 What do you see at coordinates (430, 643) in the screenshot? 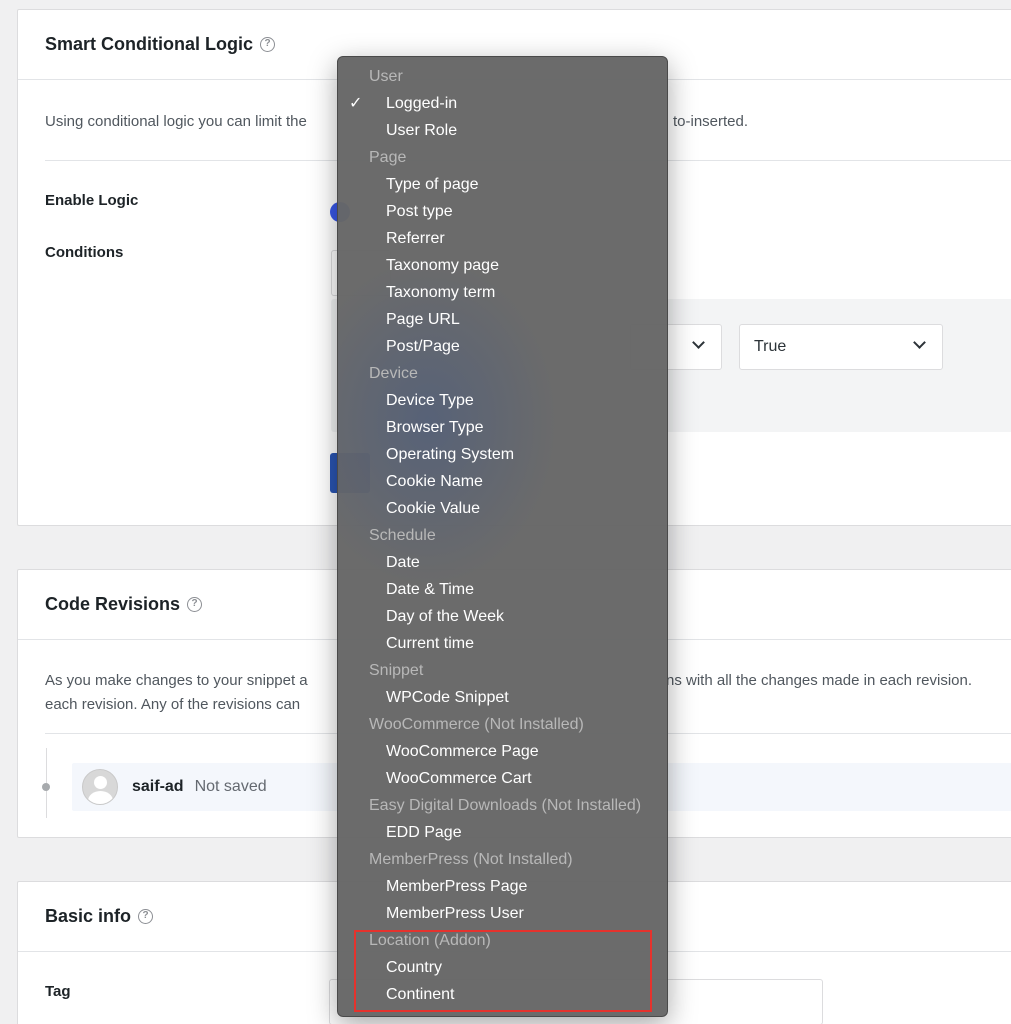
I see `menu-item-label: Current time` at bounding box center [430, 643].